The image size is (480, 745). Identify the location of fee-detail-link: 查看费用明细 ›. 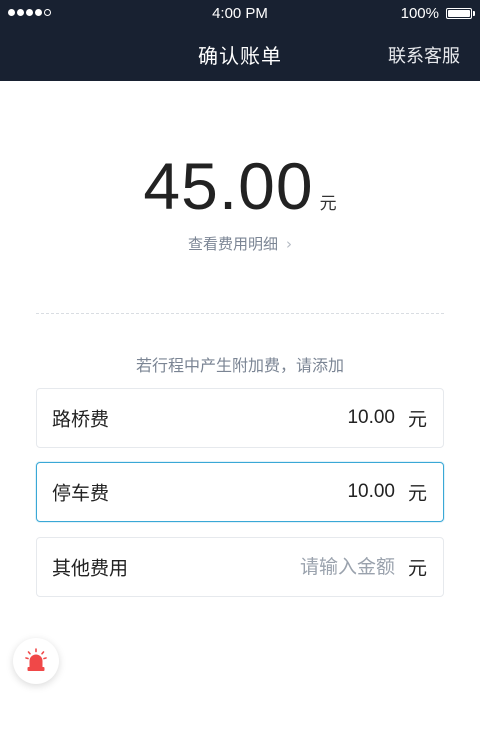
(240, 243).